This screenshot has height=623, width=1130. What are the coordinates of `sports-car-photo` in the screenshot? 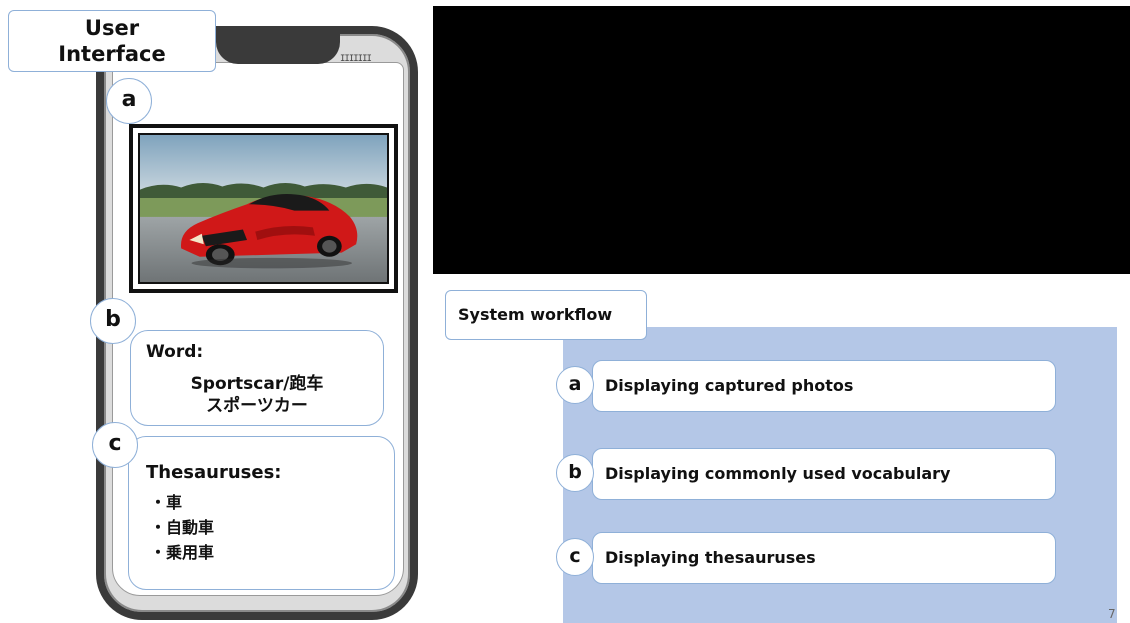 It's located at (263, 208).